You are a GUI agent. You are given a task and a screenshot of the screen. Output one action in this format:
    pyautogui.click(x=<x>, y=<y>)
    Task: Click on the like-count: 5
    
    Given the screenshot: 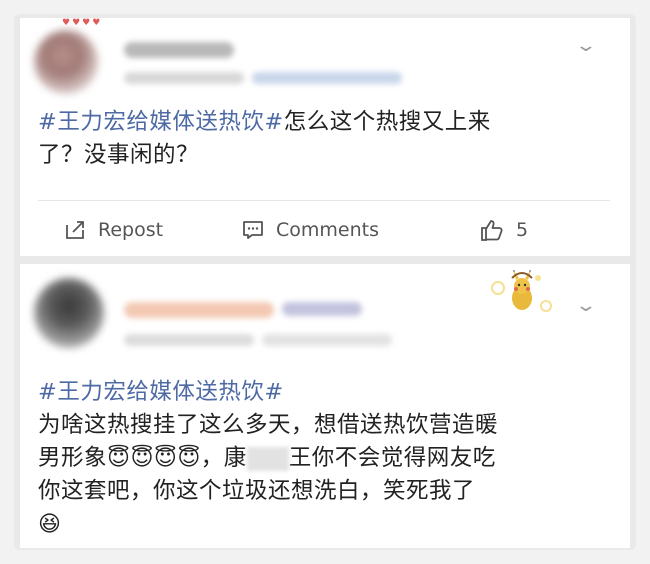 What is the action you would take?
    pyautogui.click(x=522, y=230)
    